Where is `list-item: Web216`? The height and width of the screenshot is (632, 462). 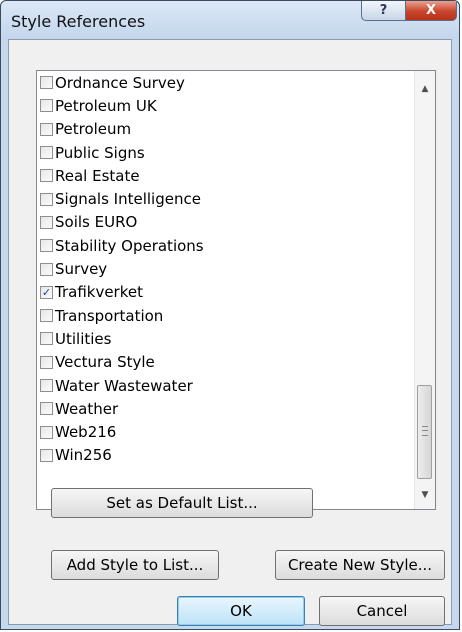 list-item: Web216 is located at coordinates (225, 431).